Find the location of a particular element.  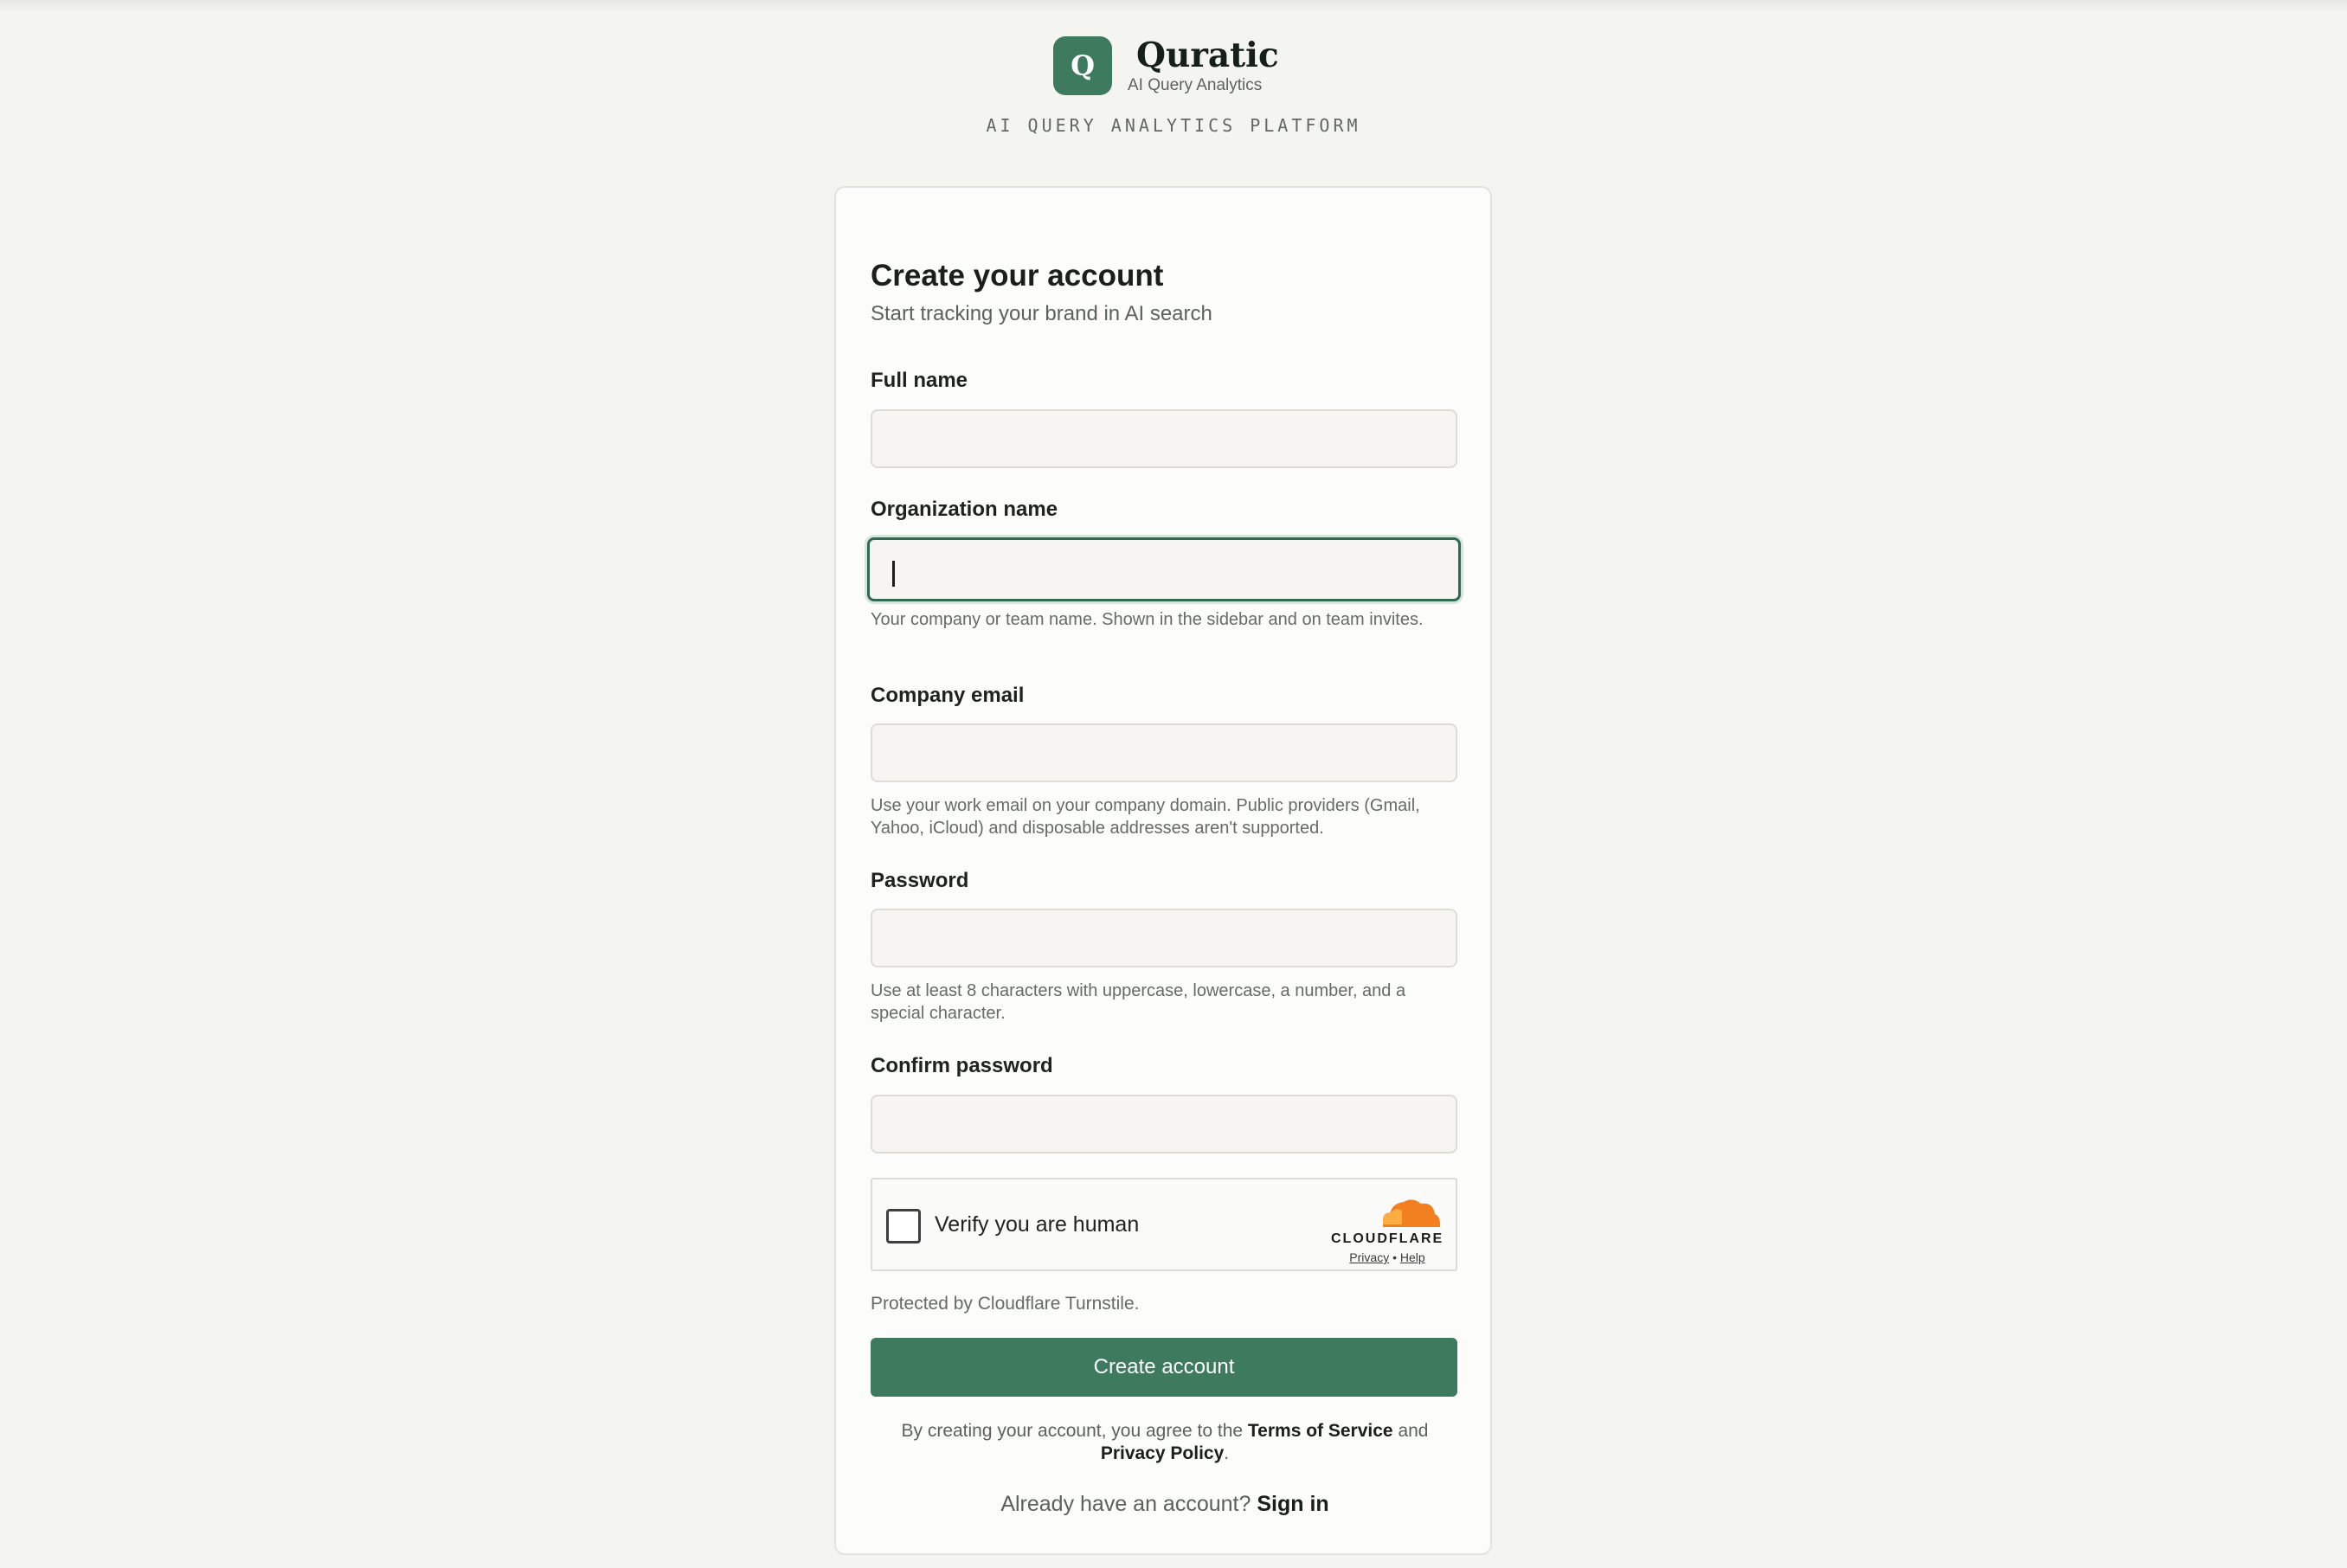

full-name-label: Full name is located at coordinates (919, 380).